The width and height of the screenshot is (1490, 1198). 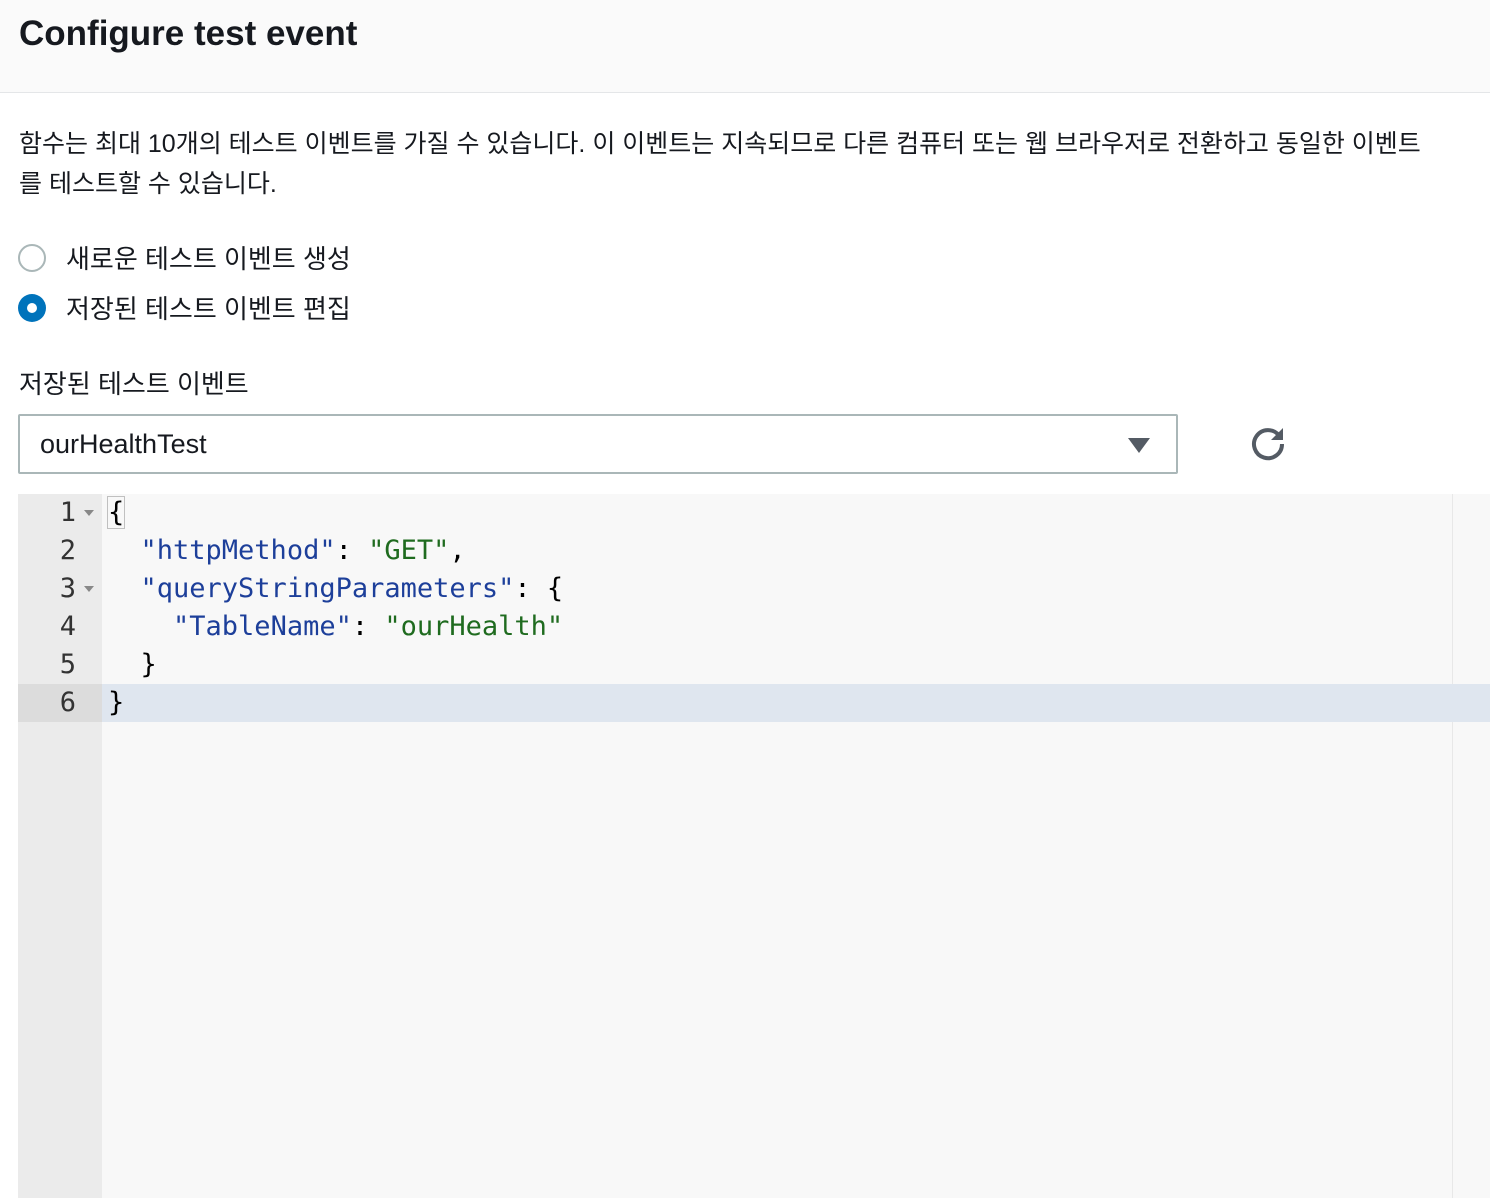 What do you see at coordinates (409, 550) in the screenshot?
I see `json-string-value: "GET"` at bounding box center [409, 550].